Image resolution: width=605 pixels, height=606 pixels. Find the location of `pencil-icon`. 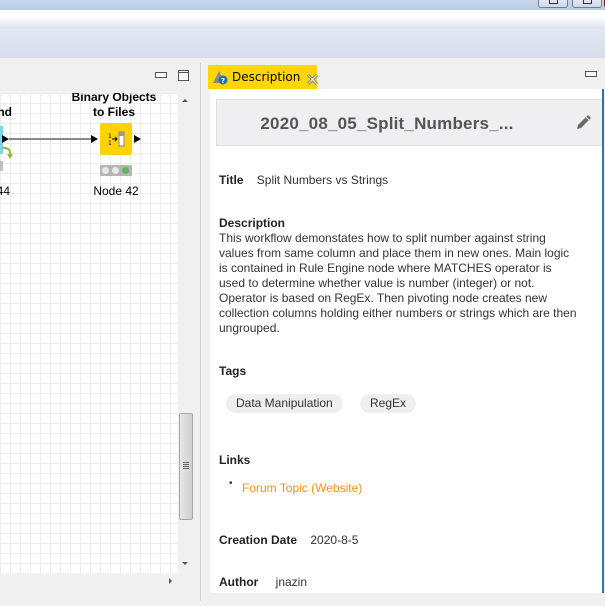

pencil-icon is located at coordinates (584, 122).